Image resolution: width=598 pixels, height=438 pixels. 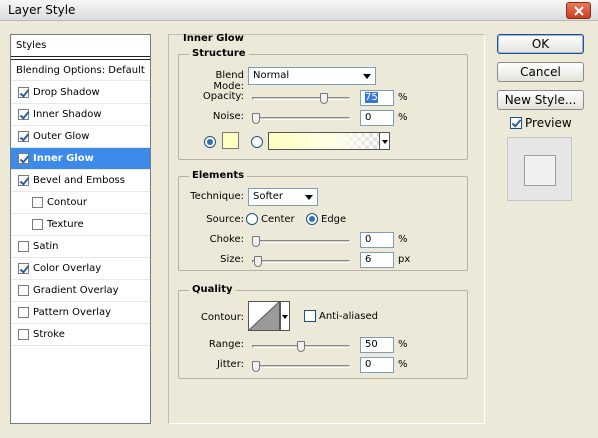 I want to click on technique-label: Technique:, so click(x=217, y=196).